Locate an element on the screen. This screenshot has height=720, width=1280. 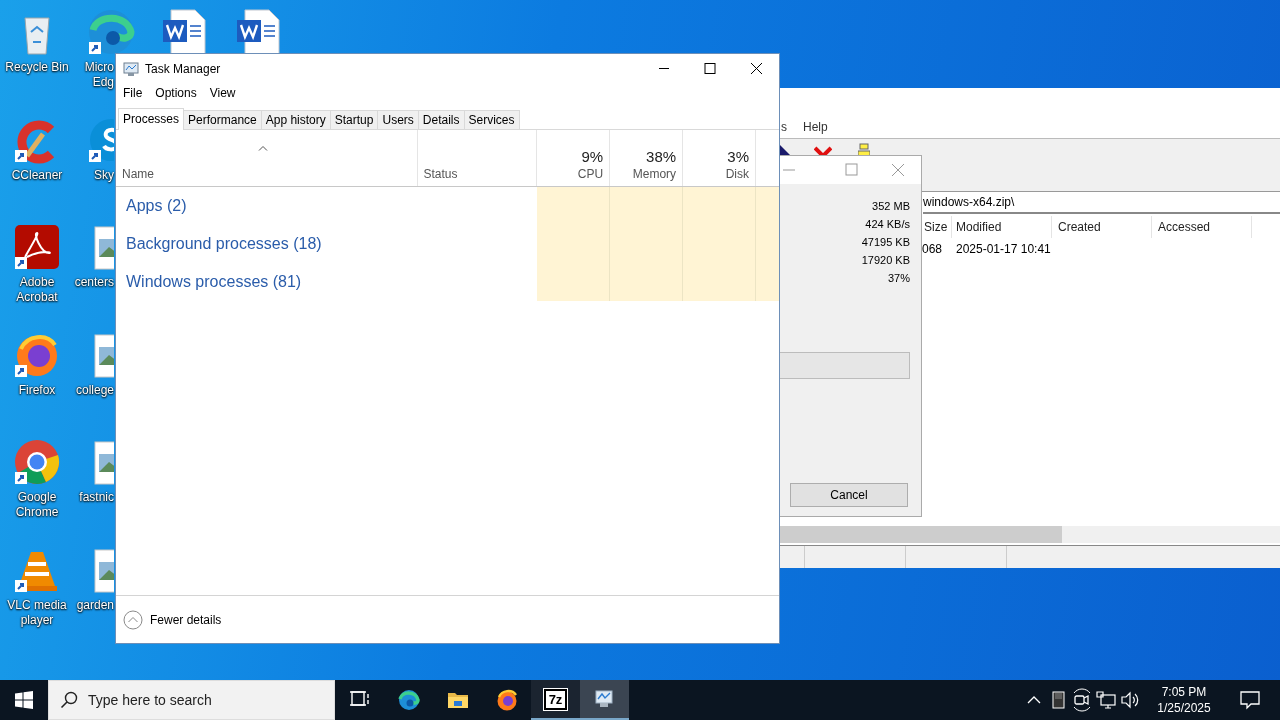
column-name: CPU is located at coordinates (590, 174).